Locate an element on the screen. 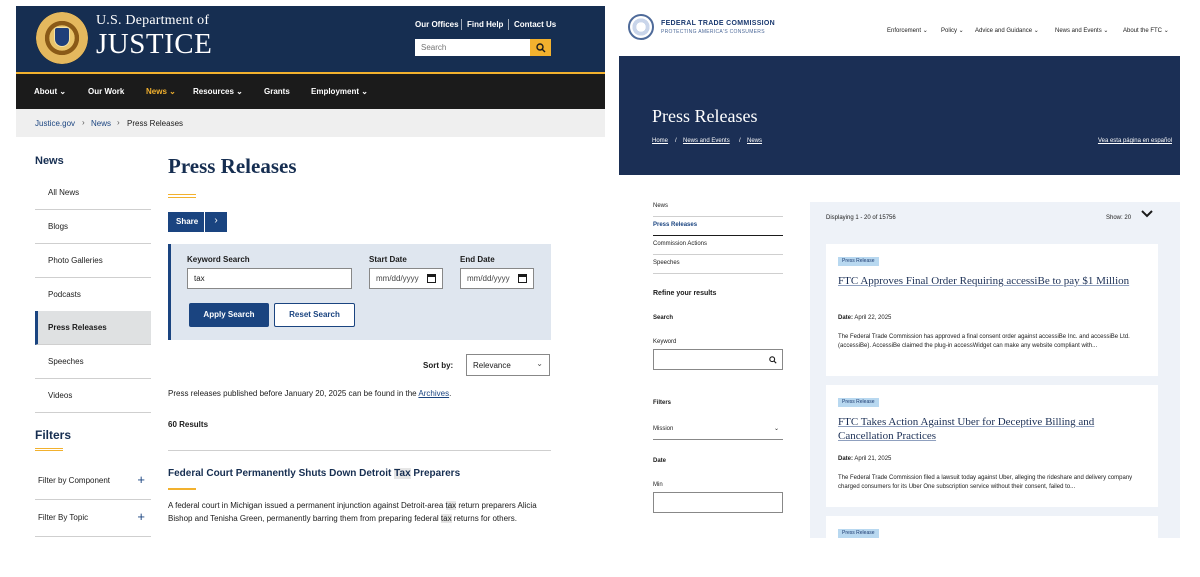 The image size is (1200, 577). spanish-version-link: Vea esta página en español is located at coordinates (1135, 141).